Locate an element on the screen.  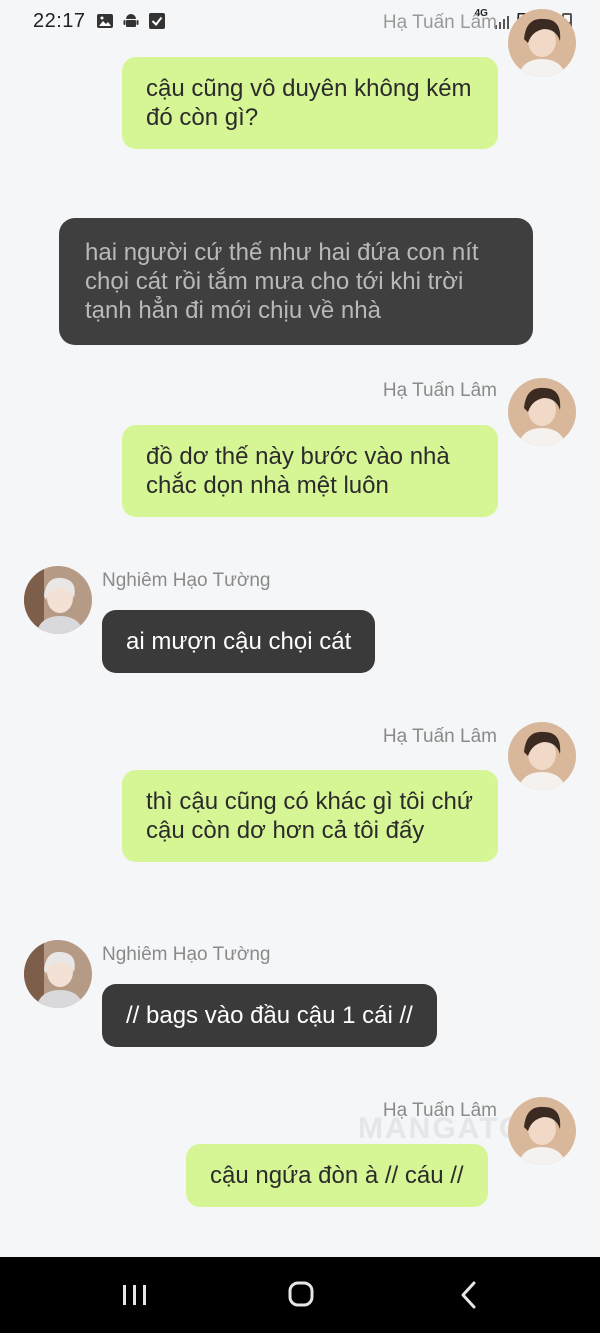
notification-icons is located at coordinates (131, 21).